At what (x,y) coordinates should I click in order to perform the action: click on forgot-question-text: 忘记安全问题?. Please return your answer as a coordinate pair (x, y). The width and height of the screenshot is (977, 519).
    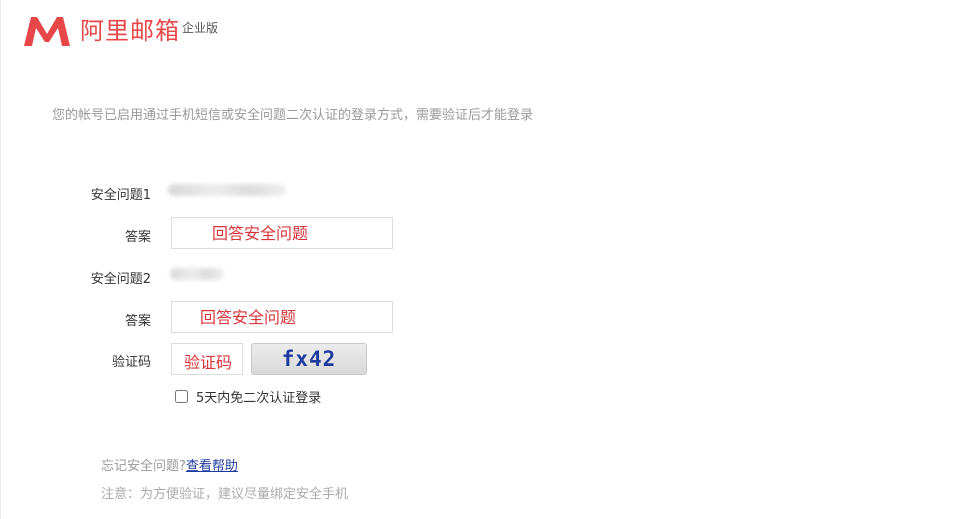
    Looking at the image, I should click on (143, 466).